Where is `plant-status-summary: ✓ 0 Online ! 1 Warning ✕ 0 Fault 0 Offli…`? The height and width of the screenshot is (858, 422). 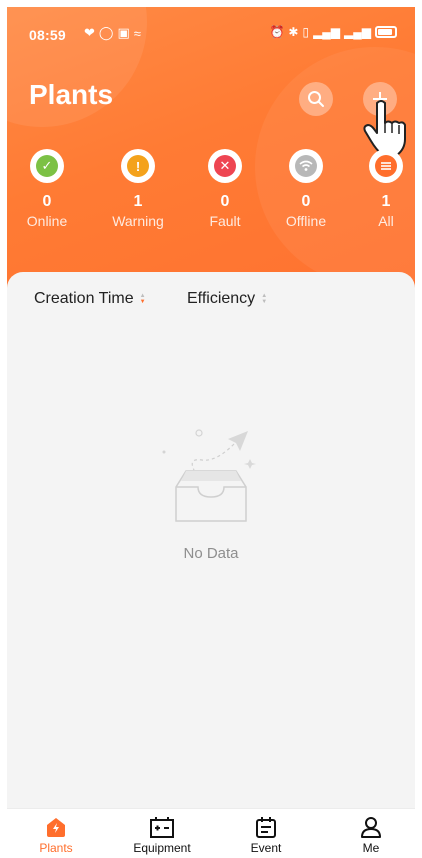 plant-status-summary: ✓ 0 Online ! 1 Warning ✕ 0 Fault 0 Offli… is located at coordinates (211, 199).